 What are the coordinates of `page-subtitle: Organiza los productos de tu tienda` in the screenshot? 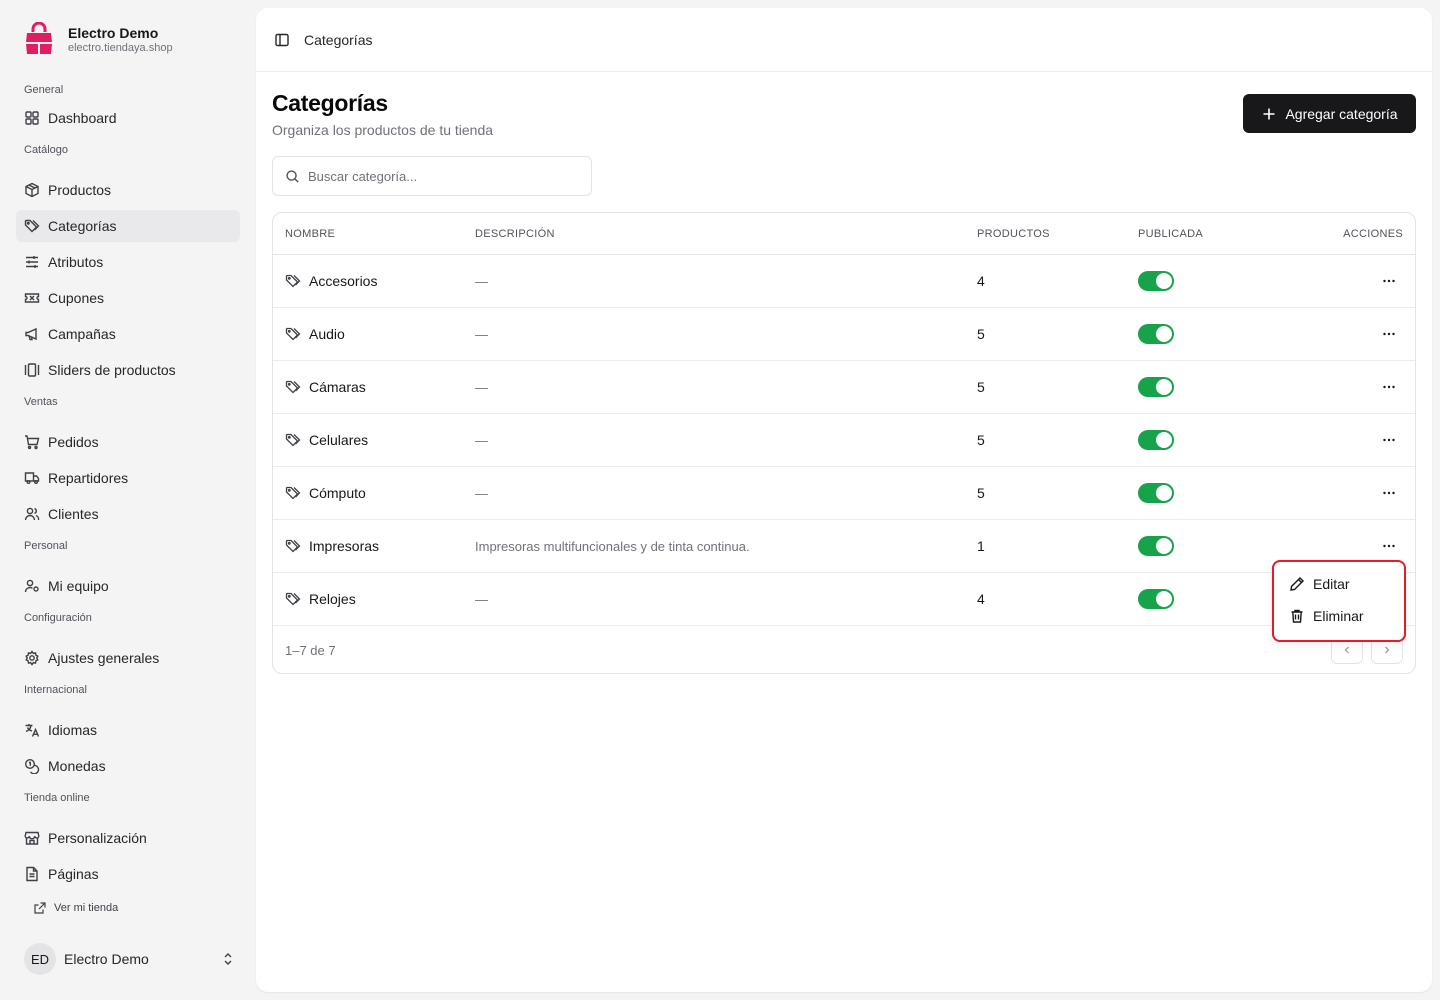 It's located at (383, 130).